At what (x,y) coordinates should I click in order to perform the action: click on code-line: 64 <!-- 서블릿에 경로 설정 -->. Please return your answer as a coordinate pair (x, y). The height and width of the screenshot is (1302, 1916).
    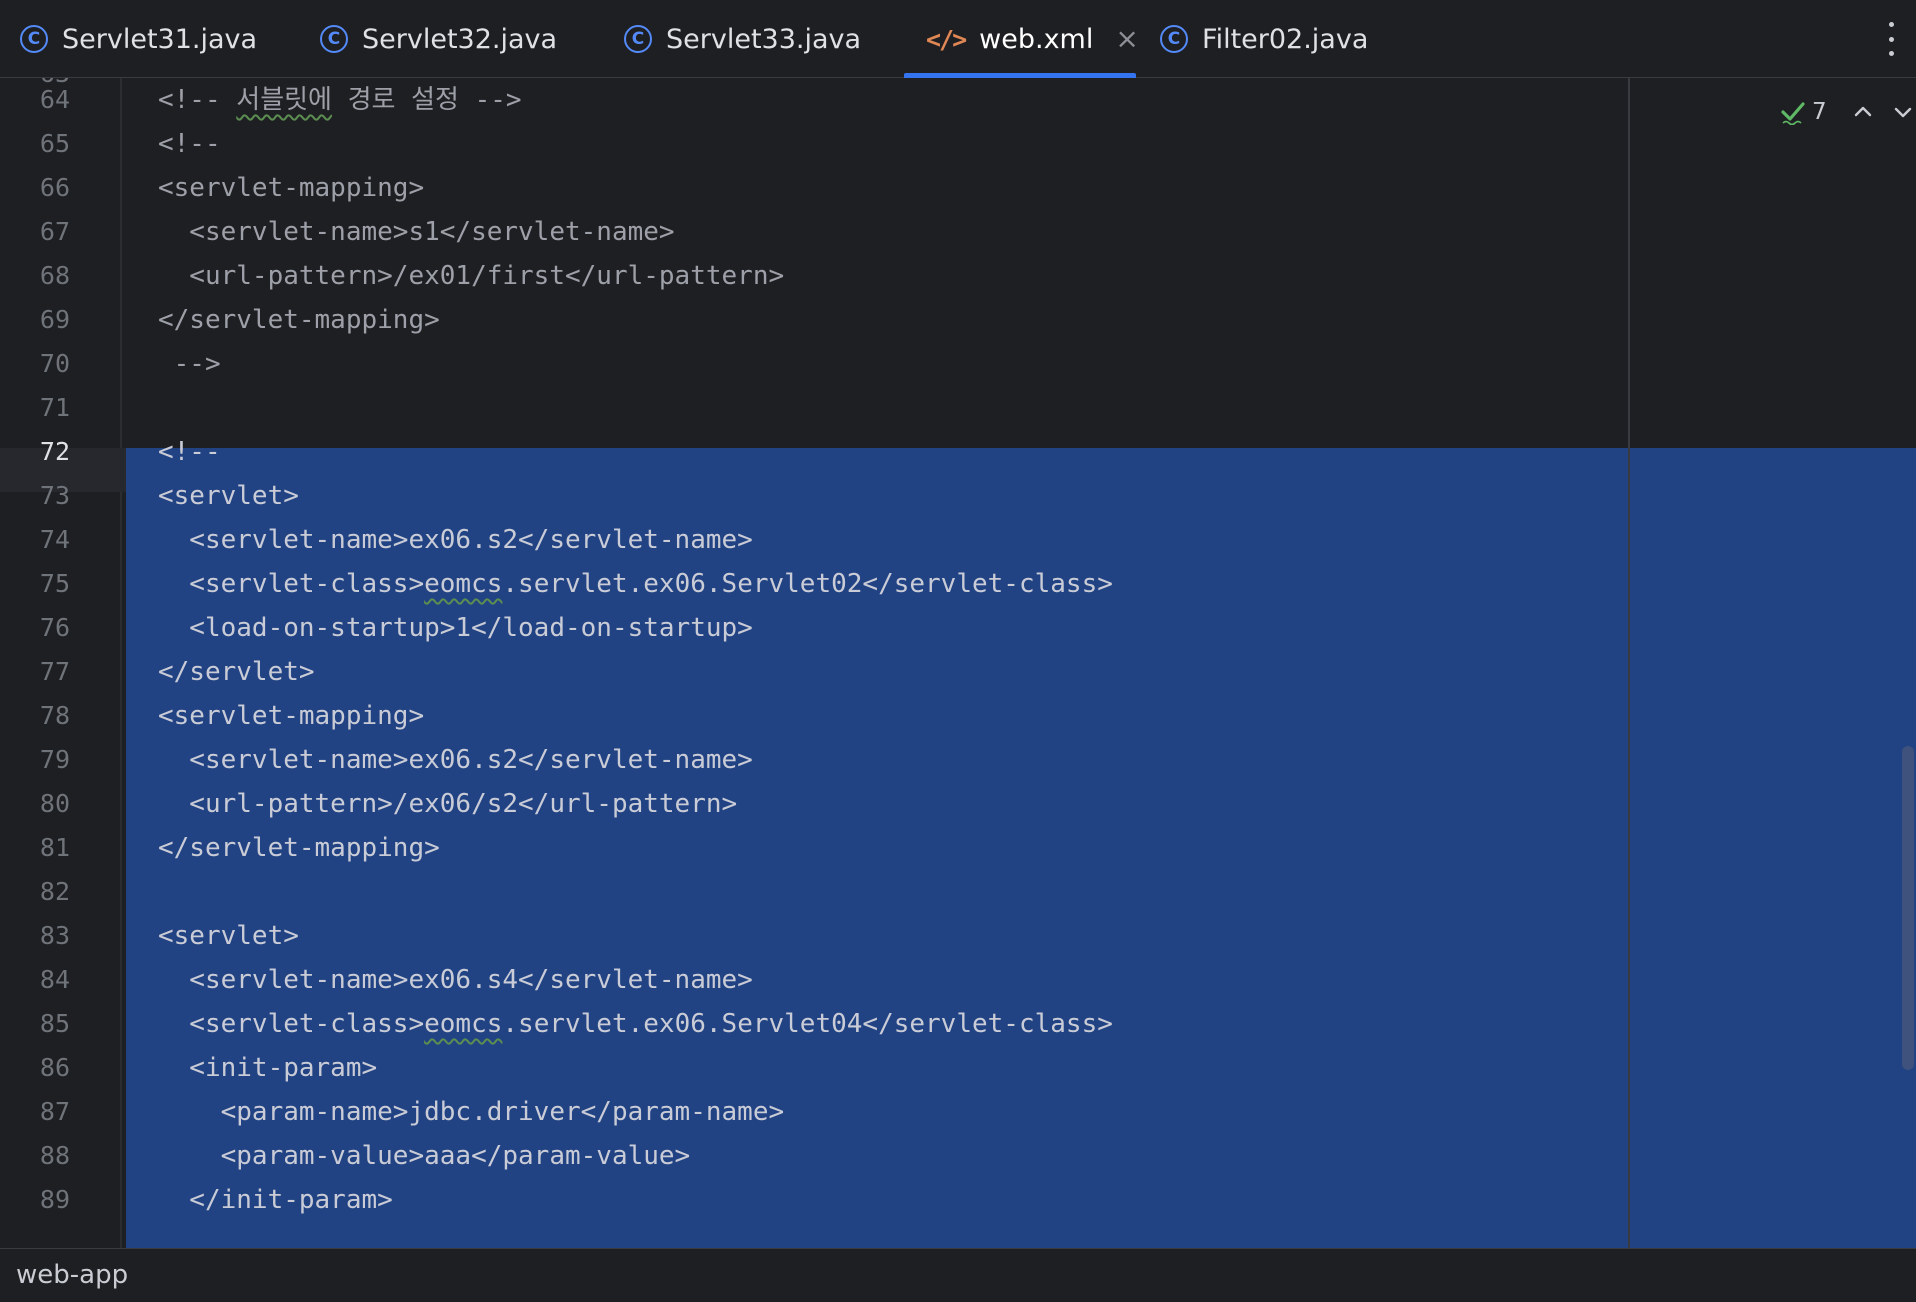
    Looking at the image, I should click on (800, 100).